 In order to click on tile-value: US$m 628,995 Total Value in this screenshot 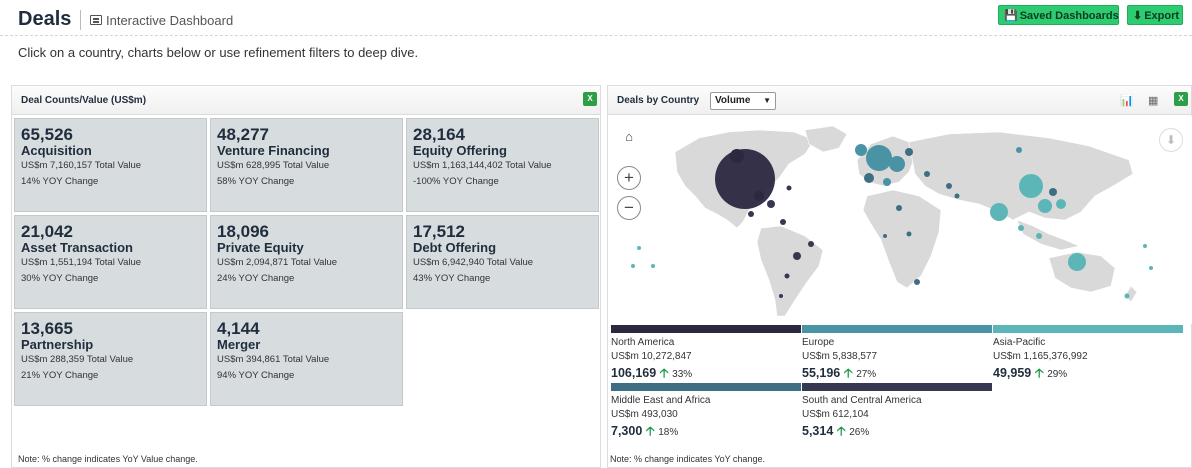, I will do `click(273, 165)`.